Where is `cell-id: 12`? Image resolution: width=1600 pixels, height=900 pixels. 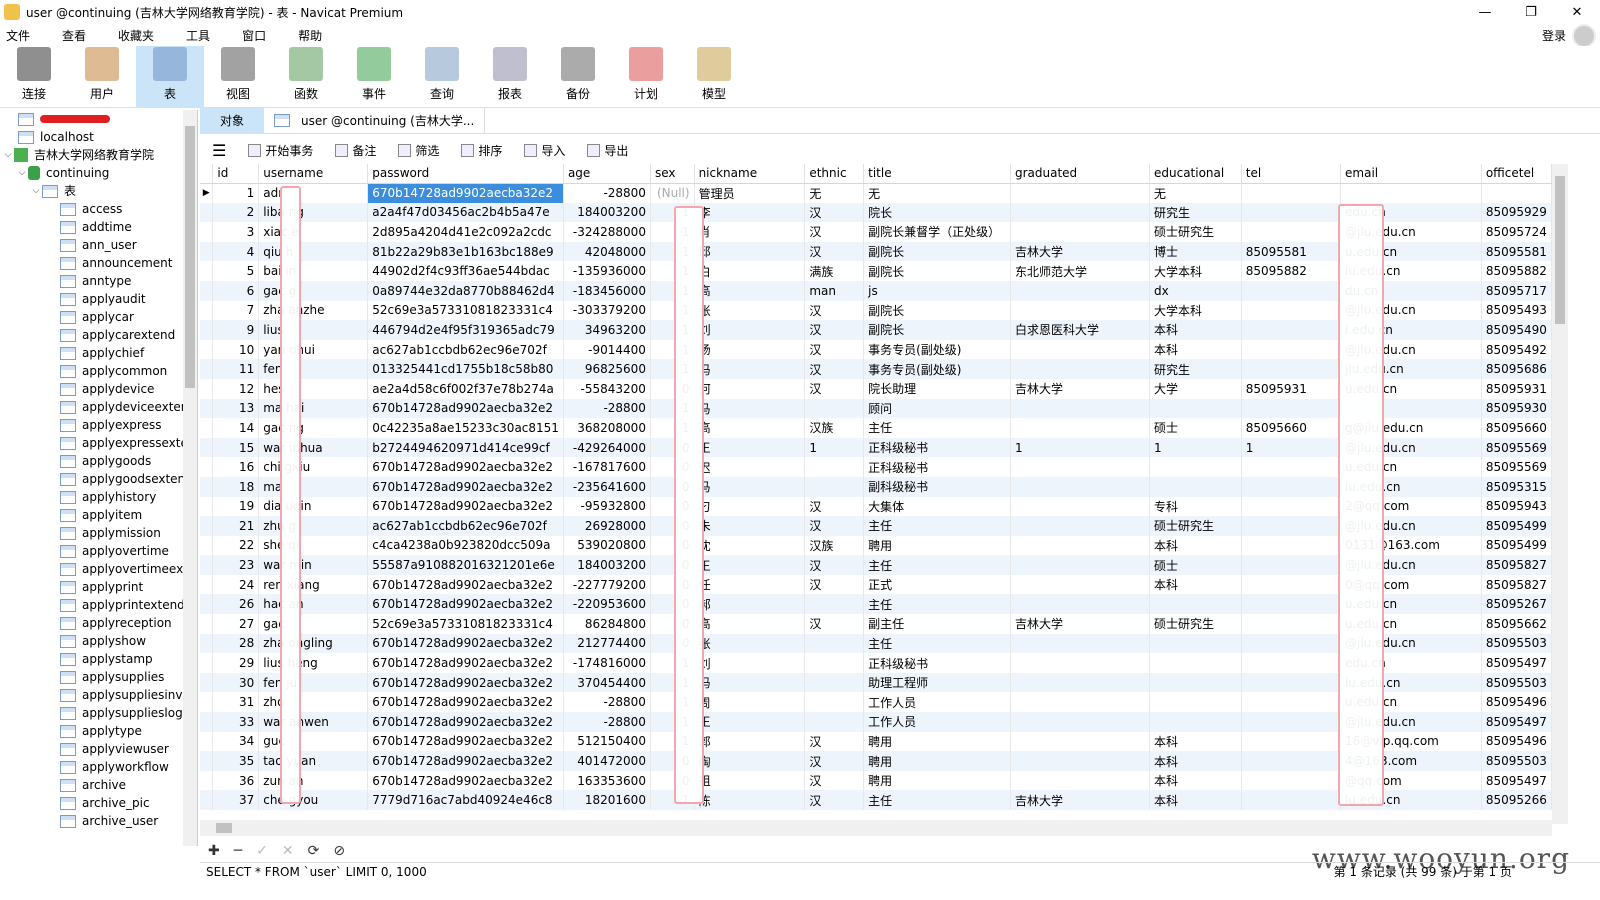
cell-id: 12 is located at coordinates (236, 388).